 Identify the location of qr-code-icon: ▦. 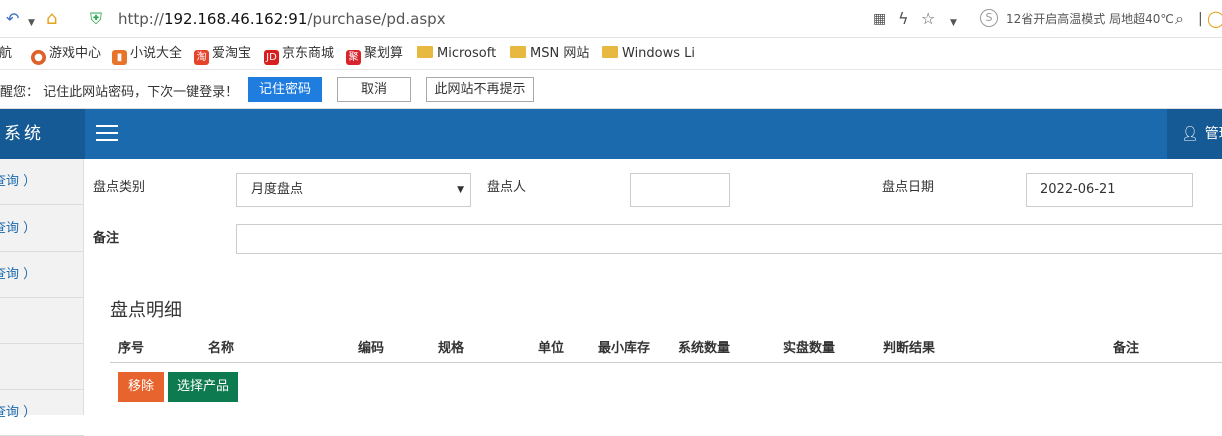
(879, 19).